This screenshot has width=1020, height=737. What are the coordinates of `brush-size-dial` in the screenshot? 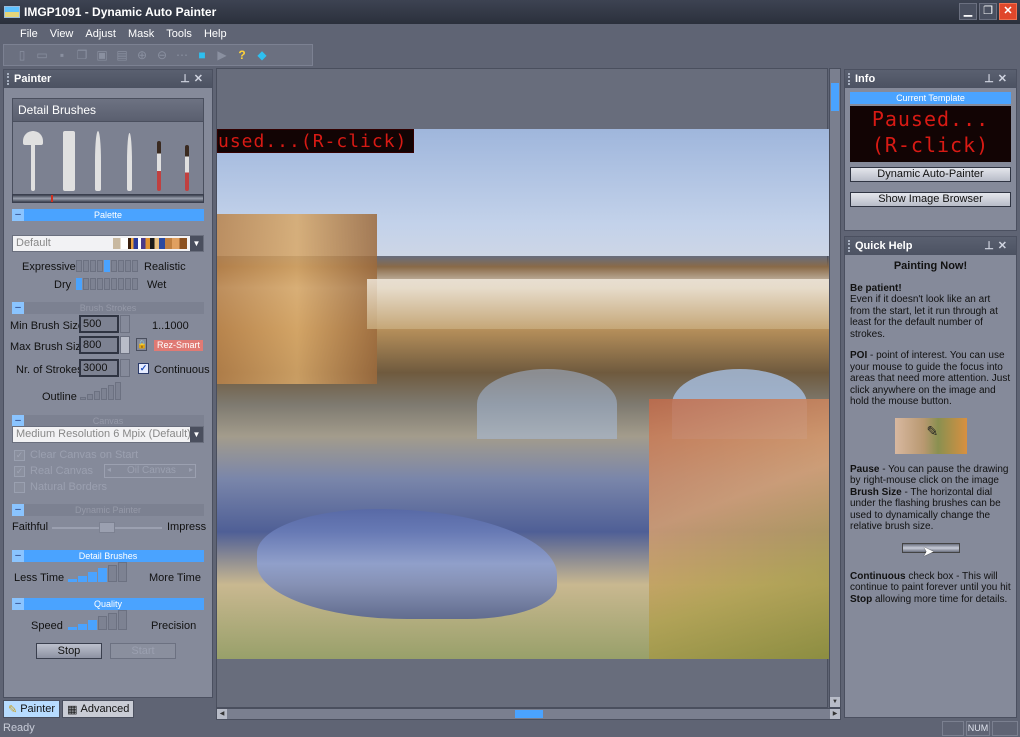 It's located at (108, 198).